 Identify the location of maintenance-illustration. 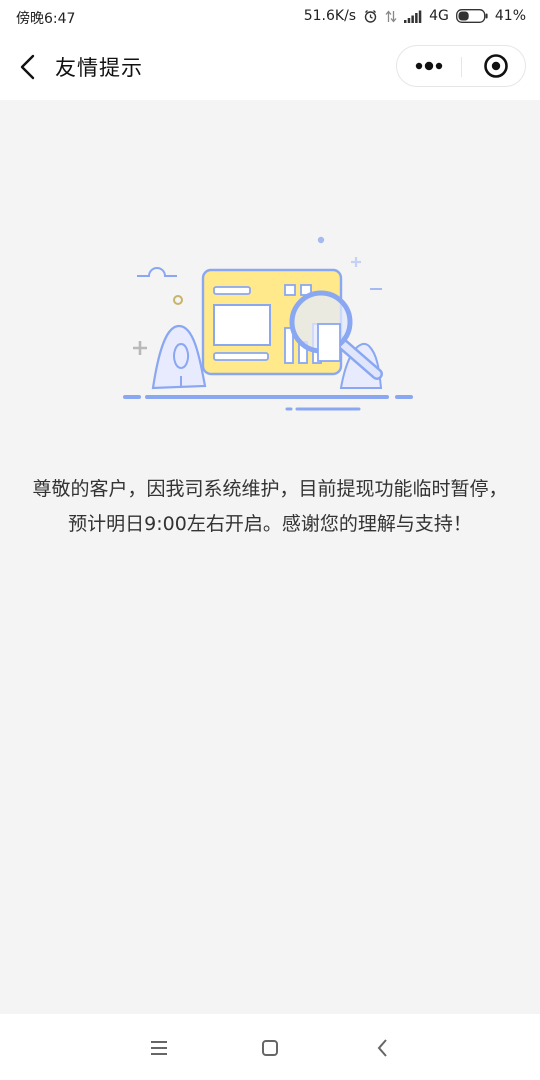
(270, 326).